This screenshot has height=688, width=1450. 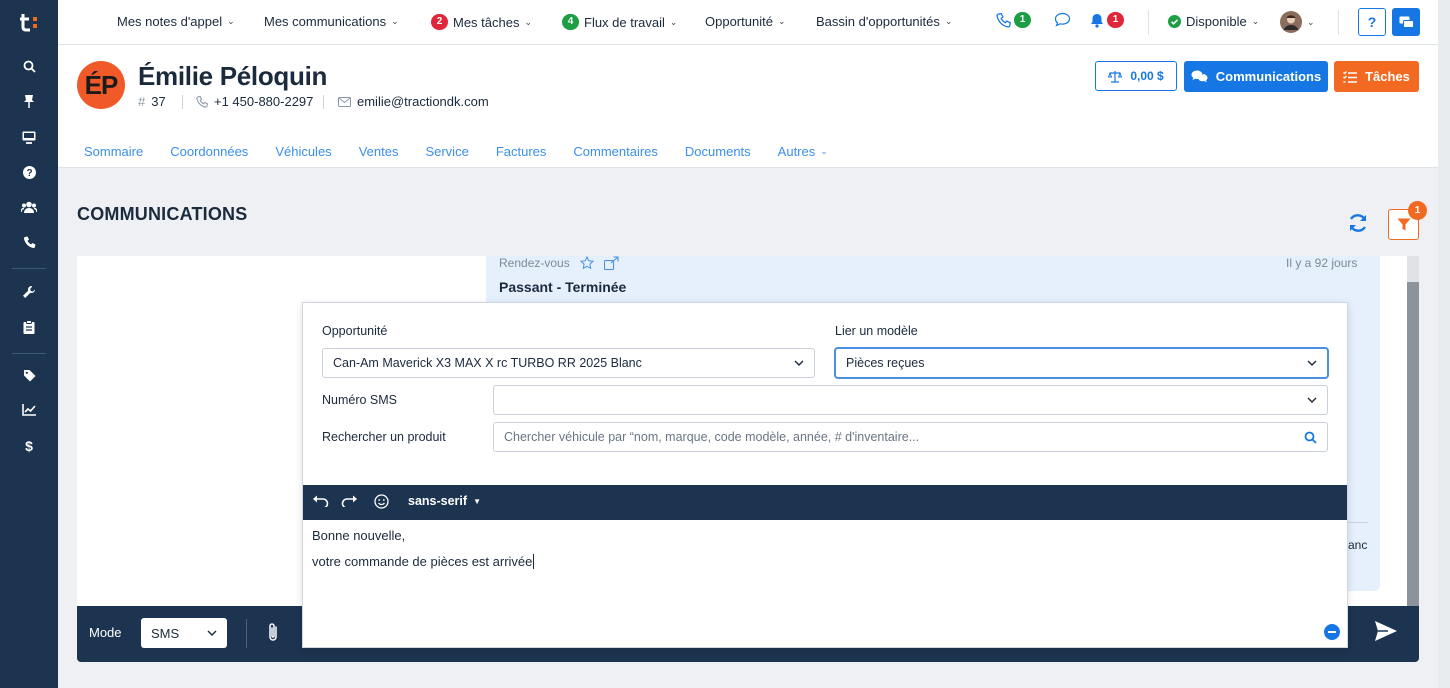 I want to click on editor-line-2-text: votre commande de pièces est arrivée, so click(x=422, y=561).